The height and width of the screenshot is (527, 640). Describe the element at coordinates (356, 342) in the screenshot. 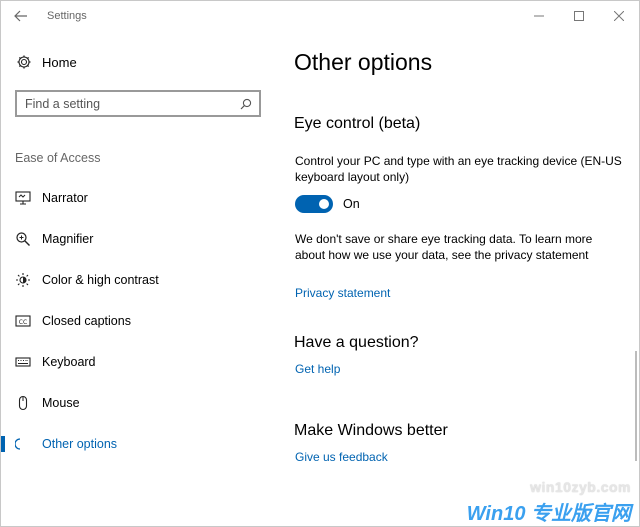

I see `question-heading: Have a question?` at that location.